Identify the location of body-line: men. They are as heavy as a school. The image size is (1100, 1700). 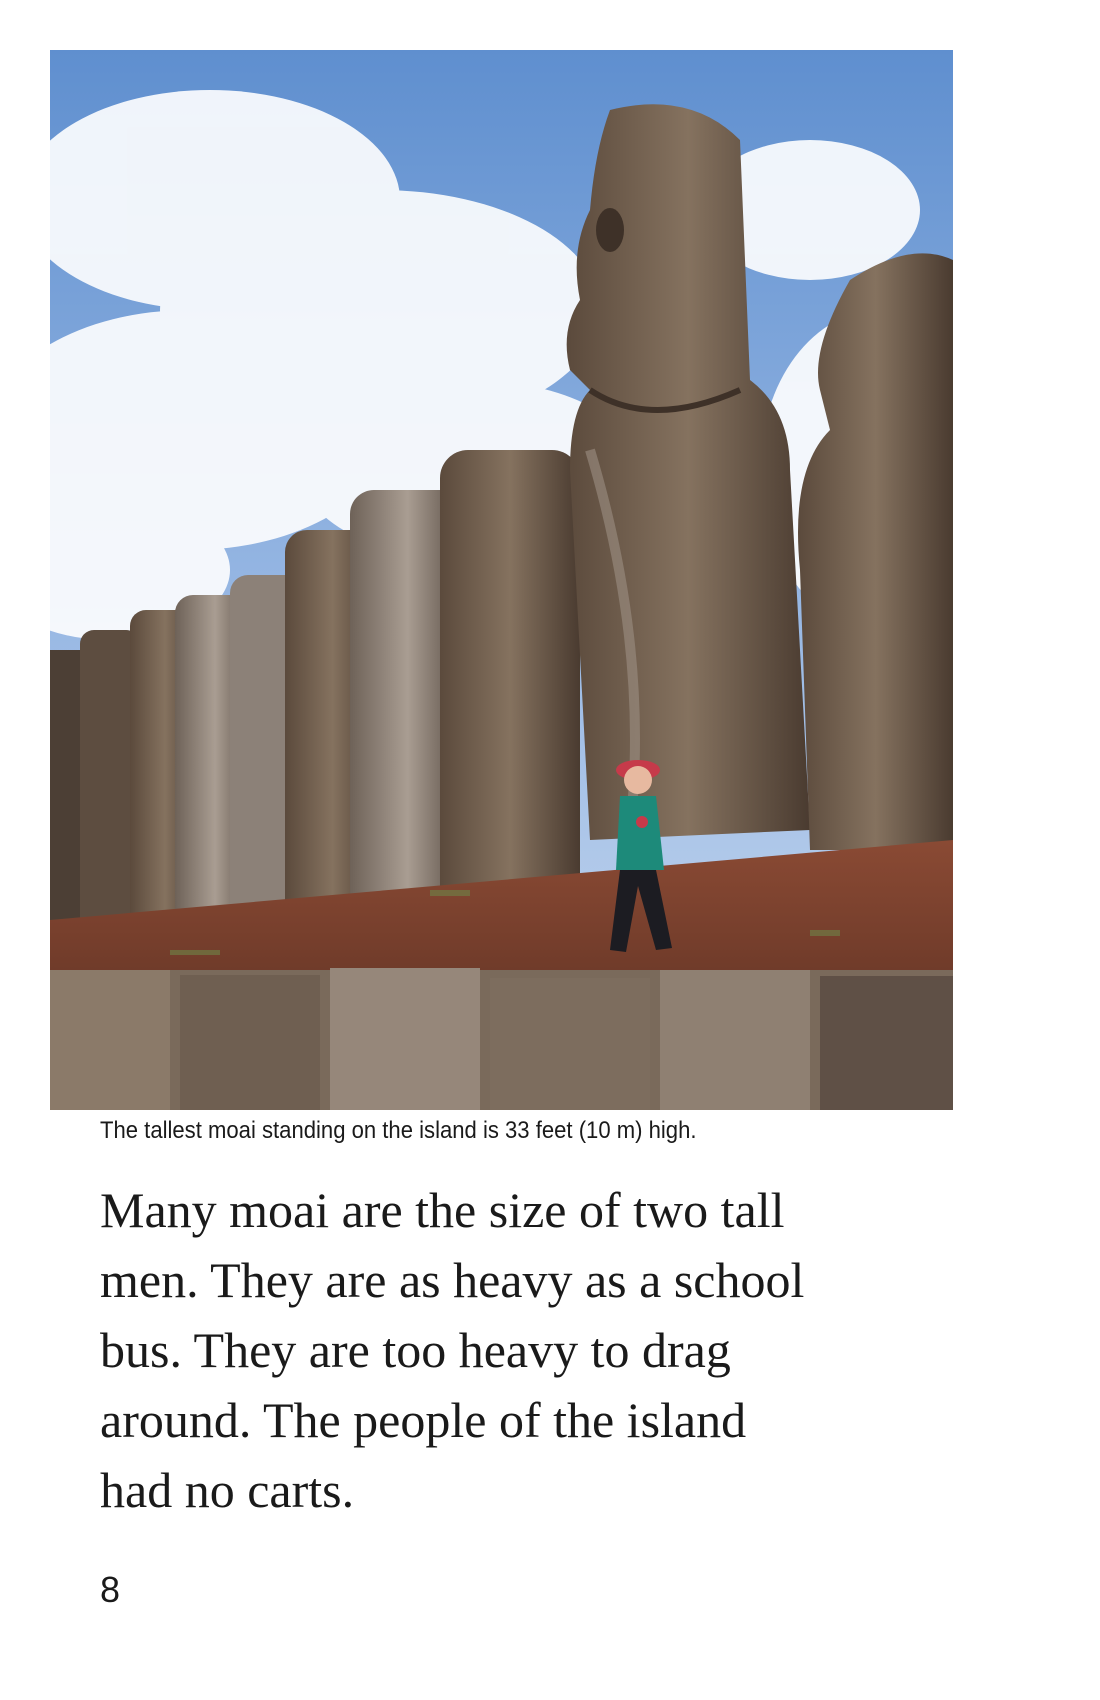
(452, 1280).